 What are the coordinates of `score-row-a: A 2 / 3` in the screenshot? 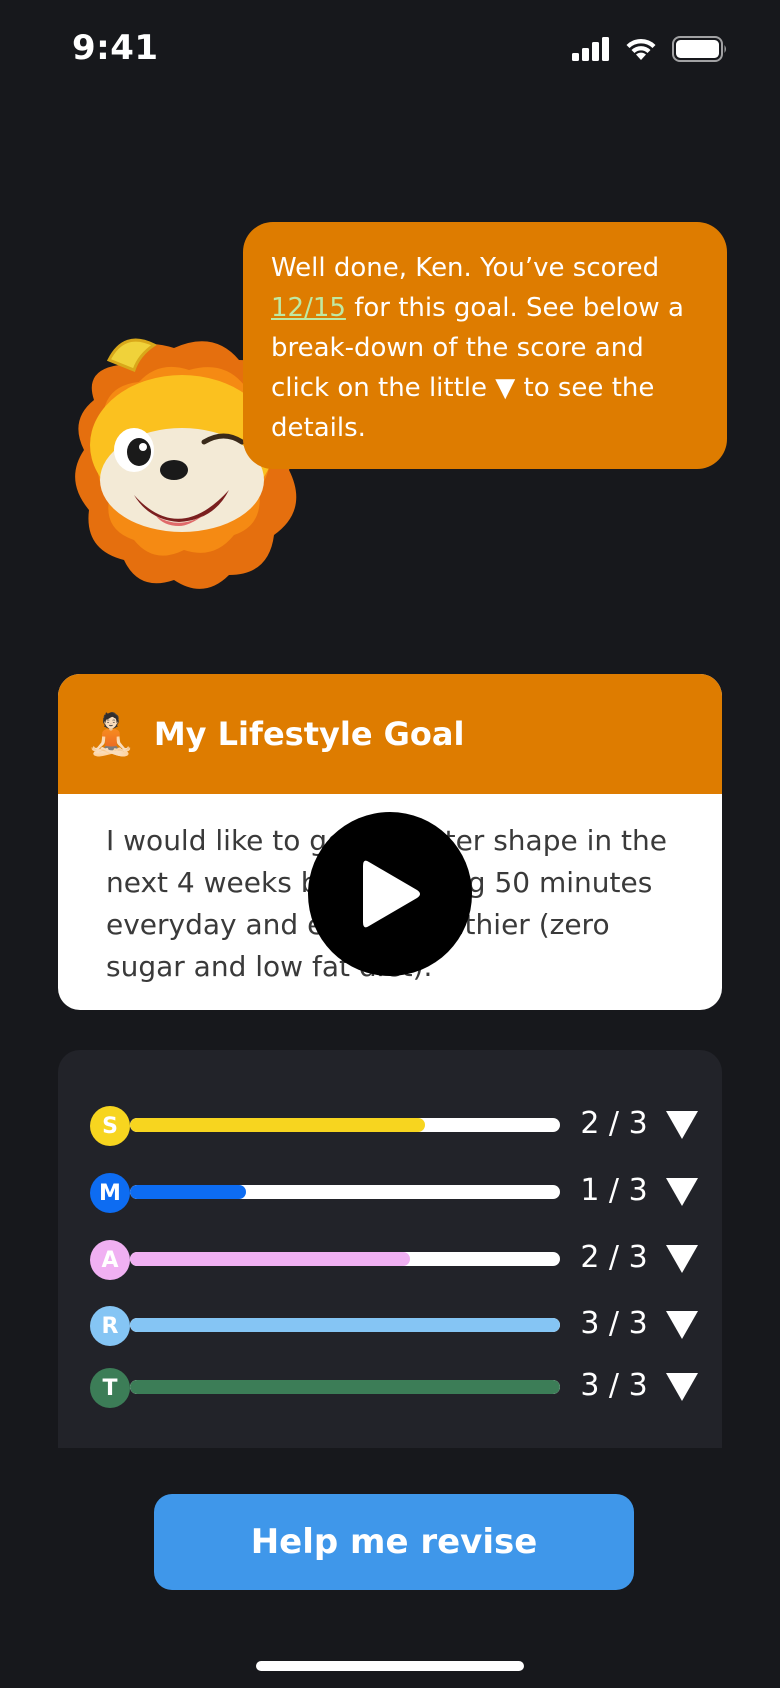 It's located at (395, 1260).